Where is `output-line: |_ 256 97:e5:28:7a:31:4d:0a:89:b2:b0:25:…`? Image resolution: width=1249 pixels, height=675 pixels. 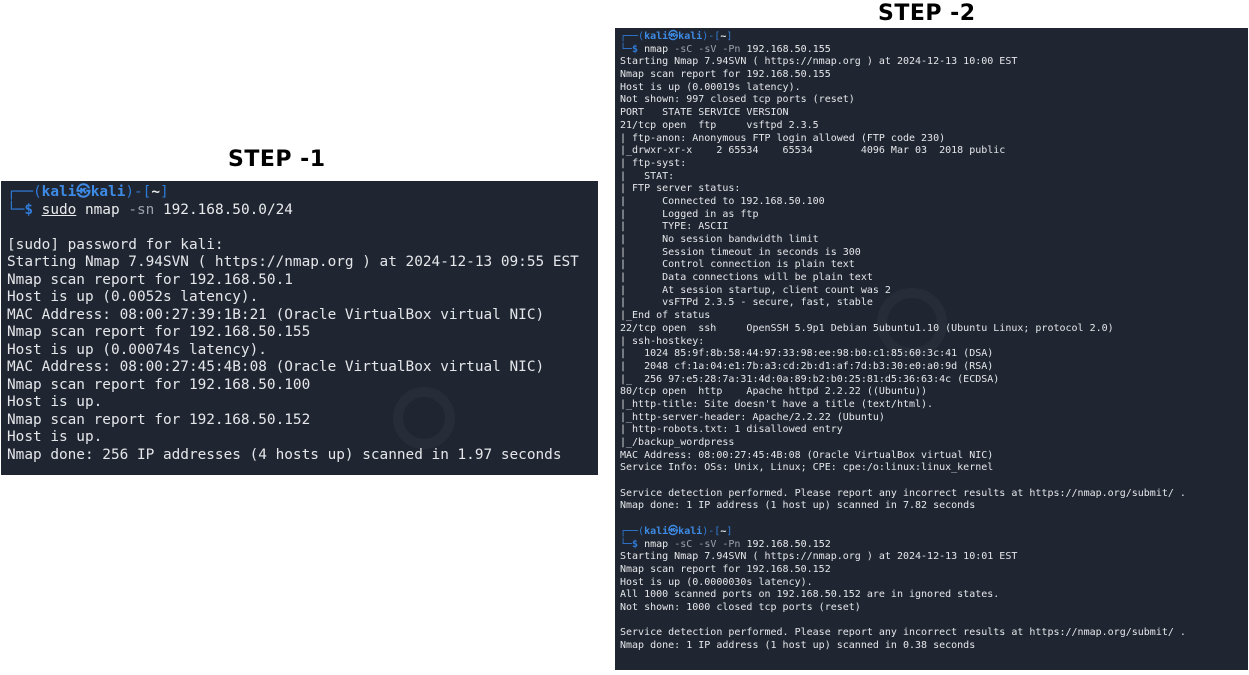
output-line: |_ 256 97:e5:28:7a:31:4d:0a:89:b2:b0:25:… is located at coordinates (810, 379).